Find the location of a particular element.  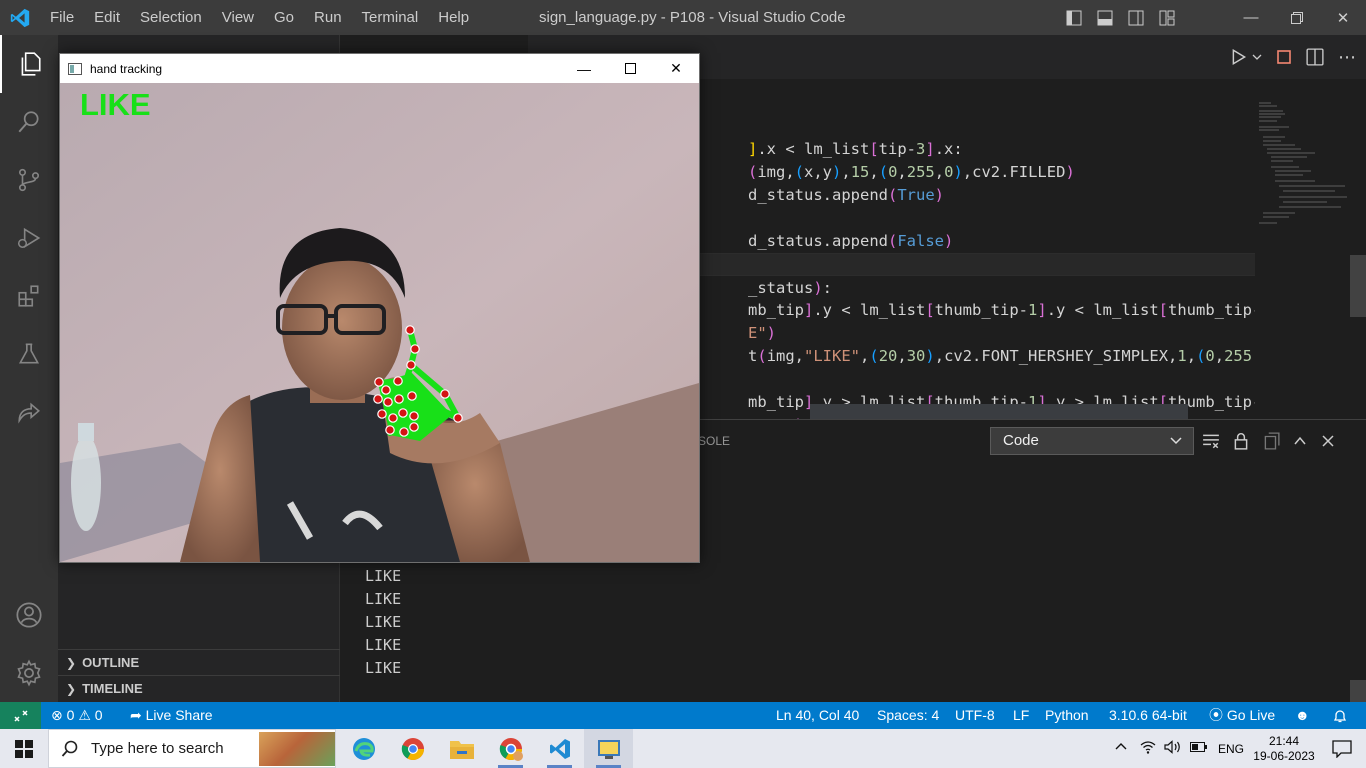

taskbar-edge-icon is located at coordinates (363, 748).